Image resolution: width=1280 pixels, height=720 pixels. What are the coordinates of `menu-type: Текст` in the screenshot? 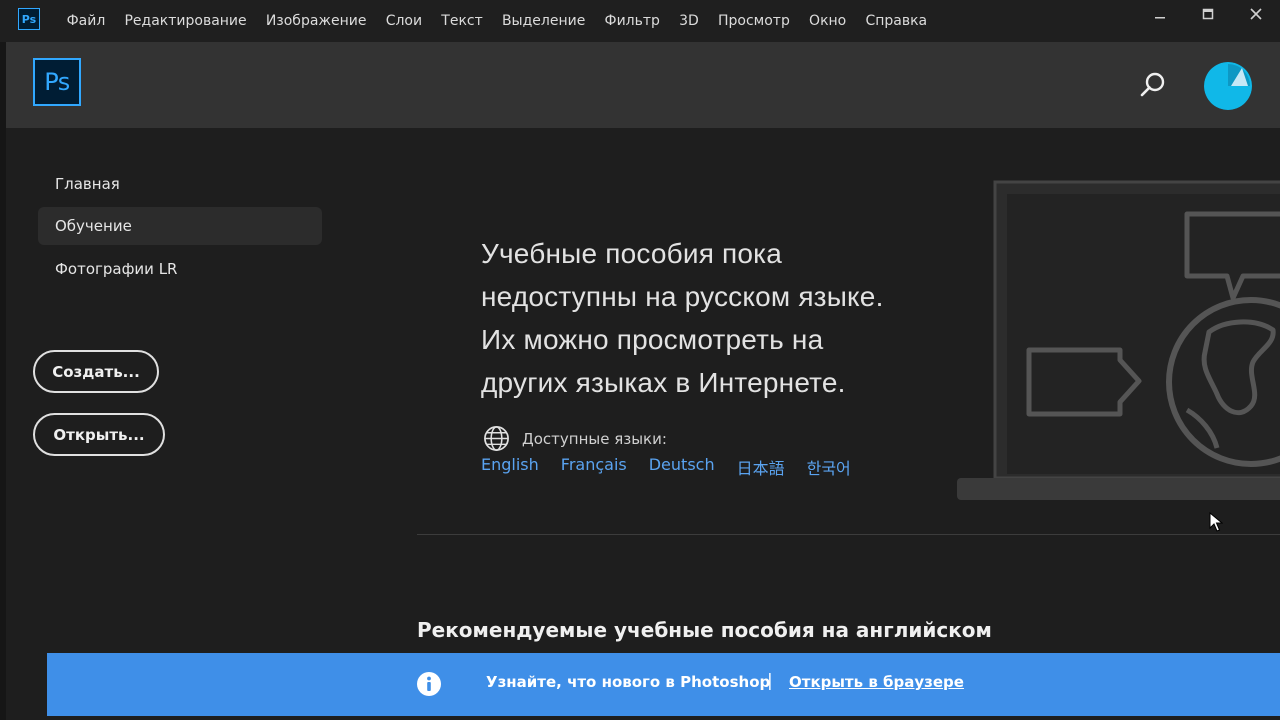 It's located at (462, 21).